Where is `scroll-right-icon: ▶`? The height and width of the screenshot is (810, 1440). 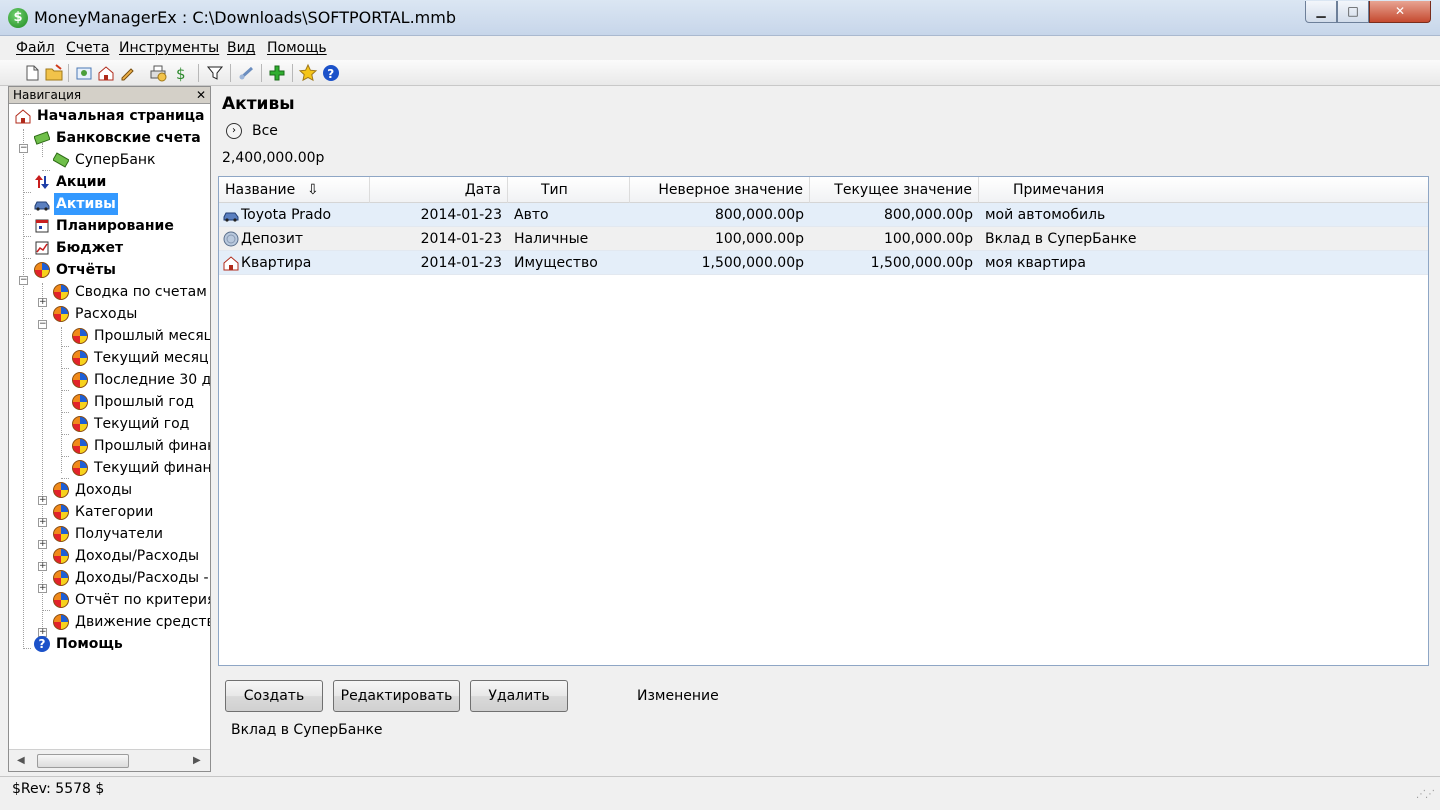
scroll-right-icon: ▶ is located at coordinates (197, 760).